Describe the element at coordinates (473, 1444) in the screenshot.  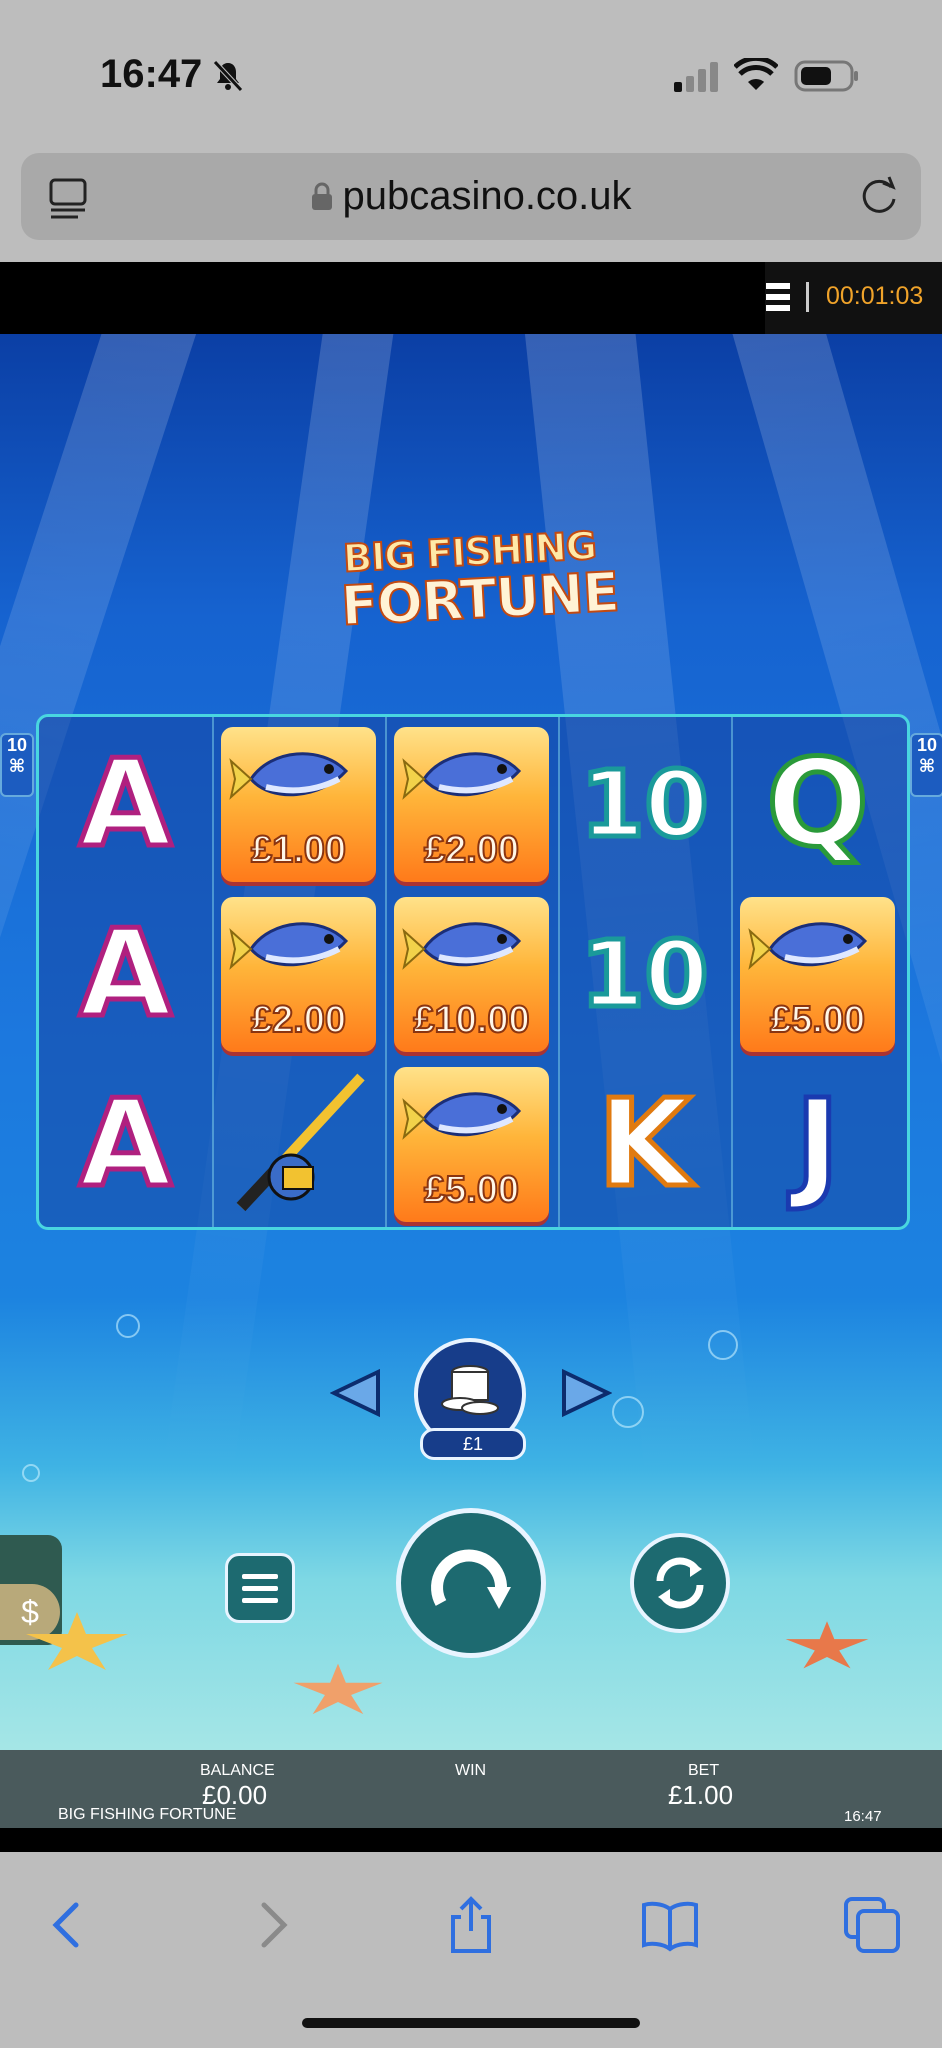
I see `coin-value-label: £1` at that location.